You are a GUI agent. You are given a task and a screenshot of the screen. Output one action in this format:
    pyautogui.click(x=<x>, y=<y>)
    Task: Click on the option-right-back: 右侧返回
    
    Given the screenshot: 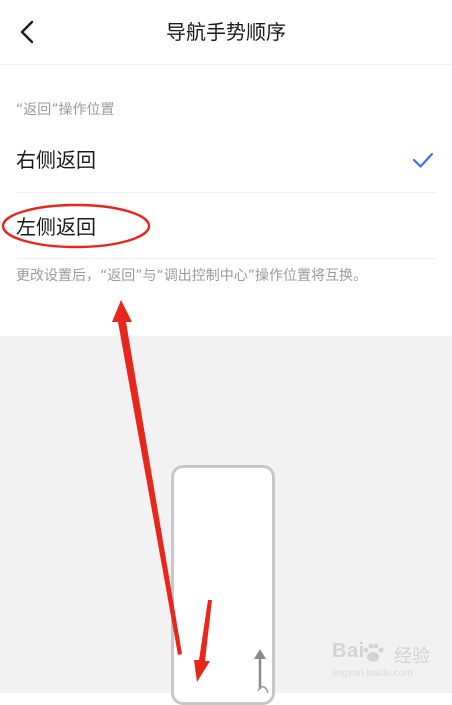 What is the action you would take?
    pyautogui.click(x=226, y=160)
    